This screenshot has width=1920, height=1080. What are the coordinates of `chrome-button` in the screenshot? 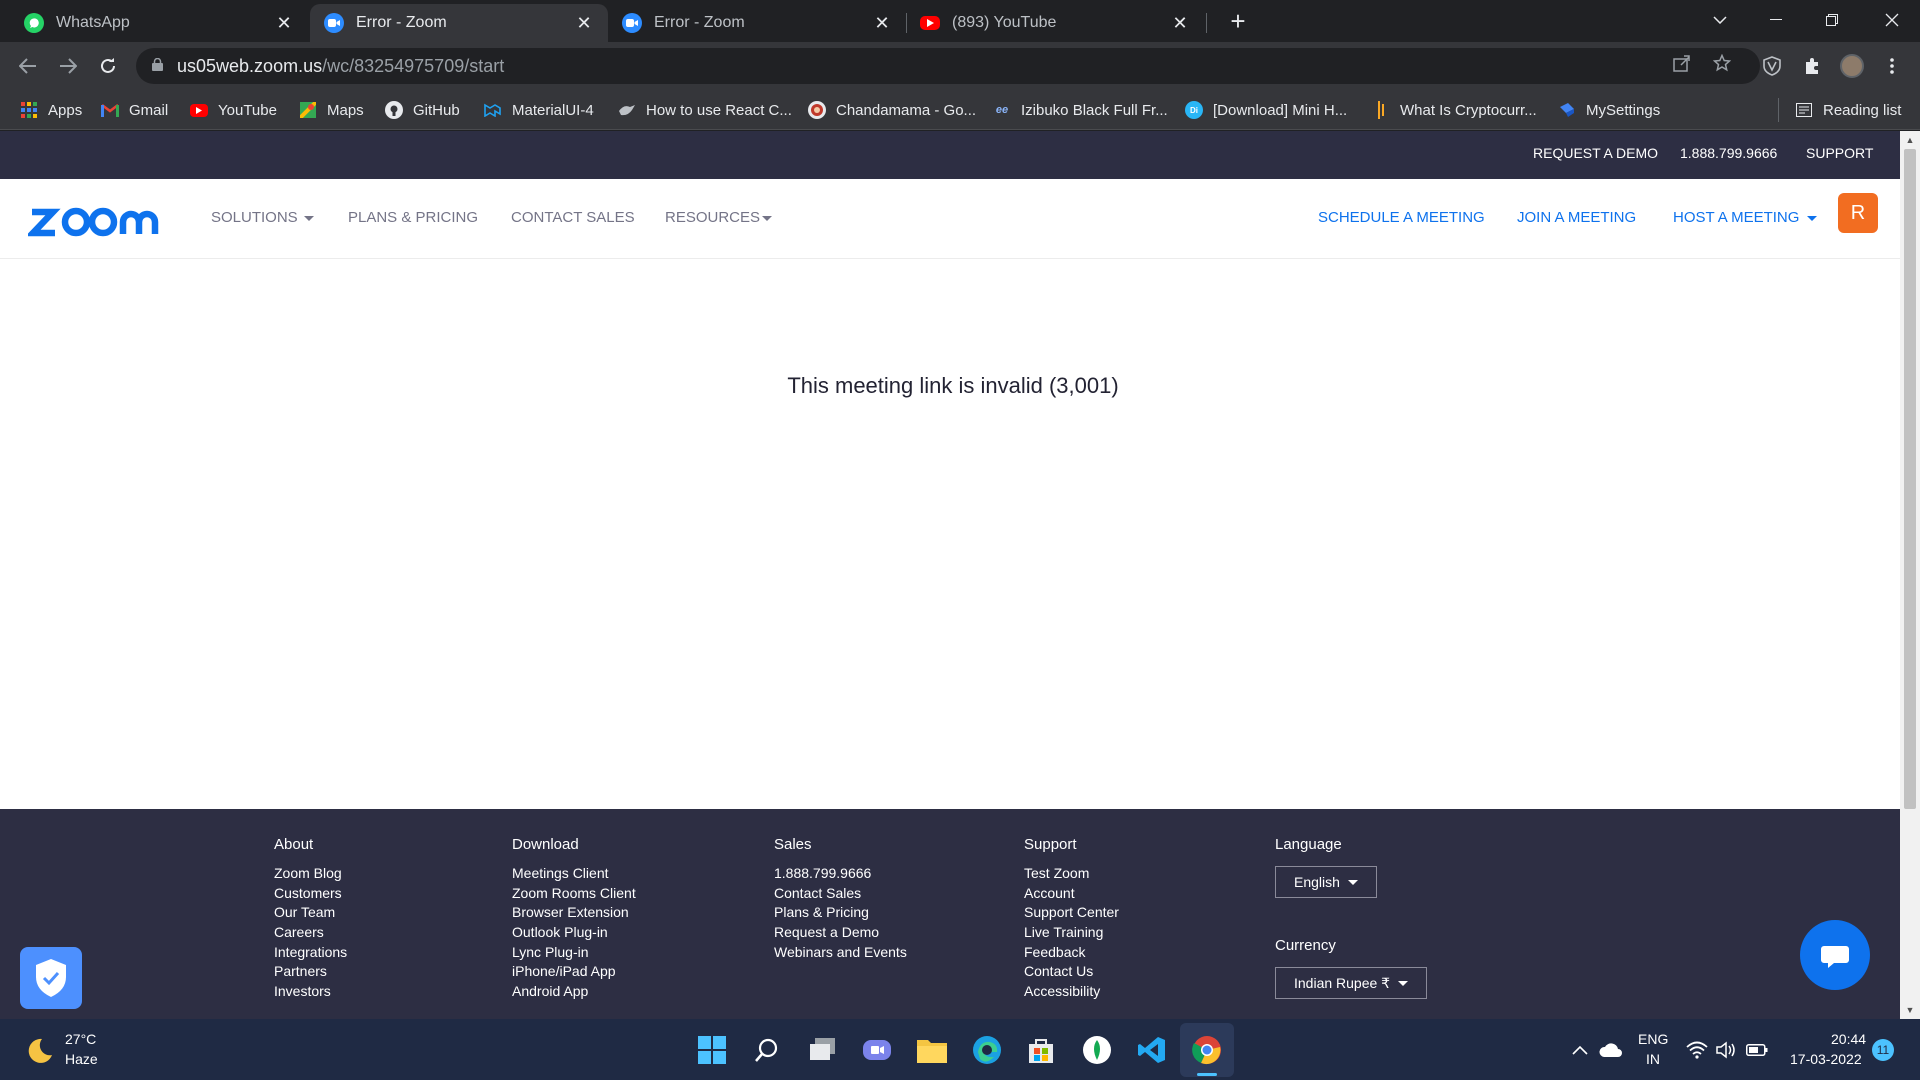 It's located at (1207, 1050).